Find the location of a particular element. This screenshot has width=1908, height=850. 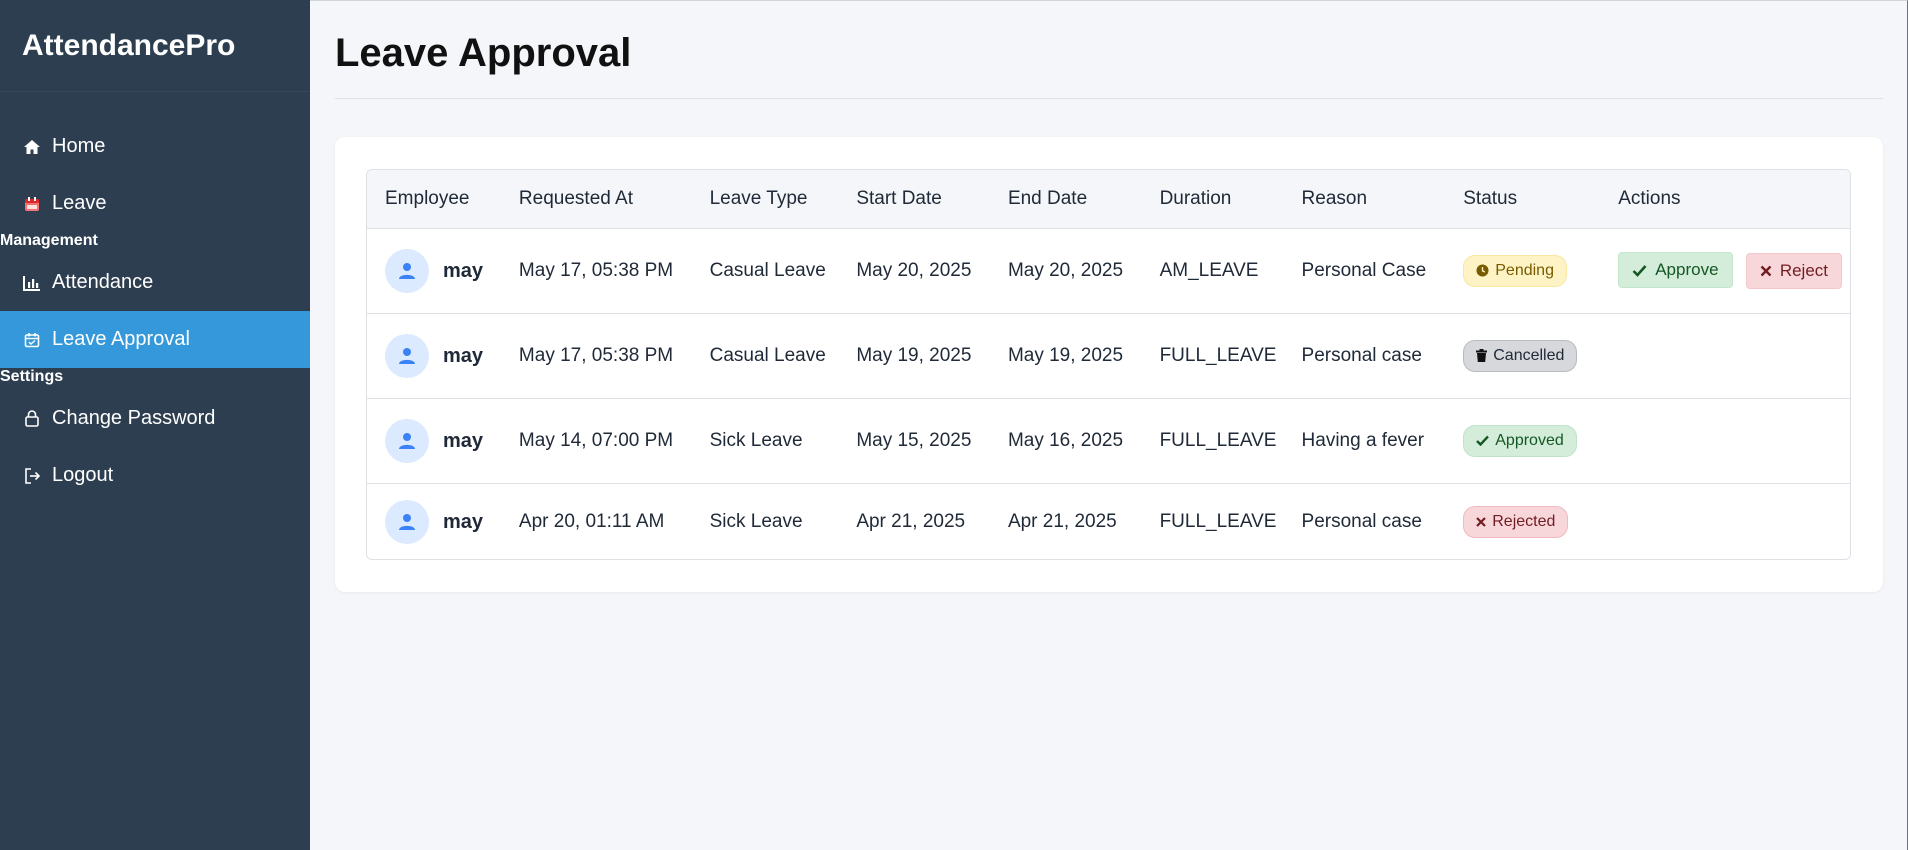

app-brand: AttendancePro is located at coordinates (155, 46).